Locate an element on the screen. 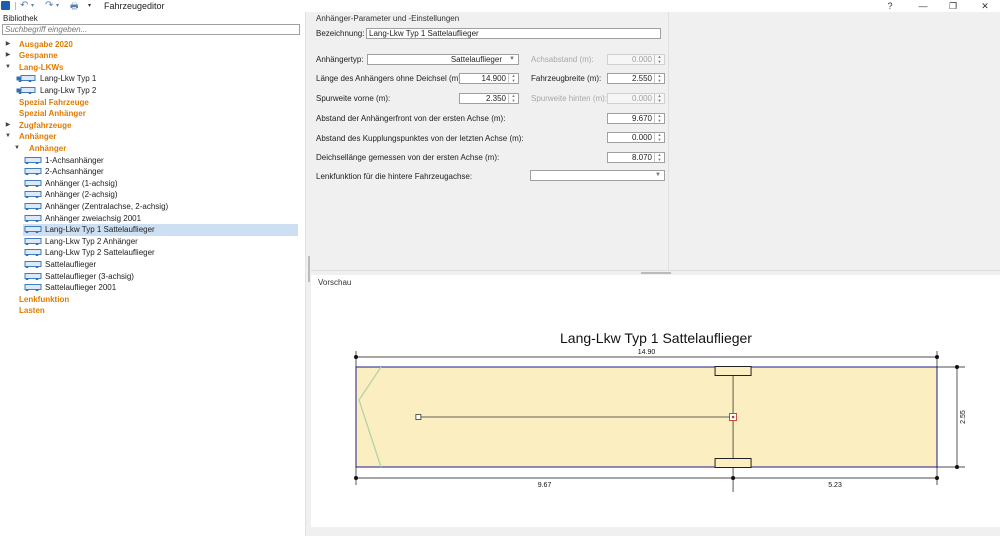 Image resolution: width=1000 pixels, height=536 pixels. tree-item: Lang-Lkw Typ 1 is located at coordinates (150, 79).